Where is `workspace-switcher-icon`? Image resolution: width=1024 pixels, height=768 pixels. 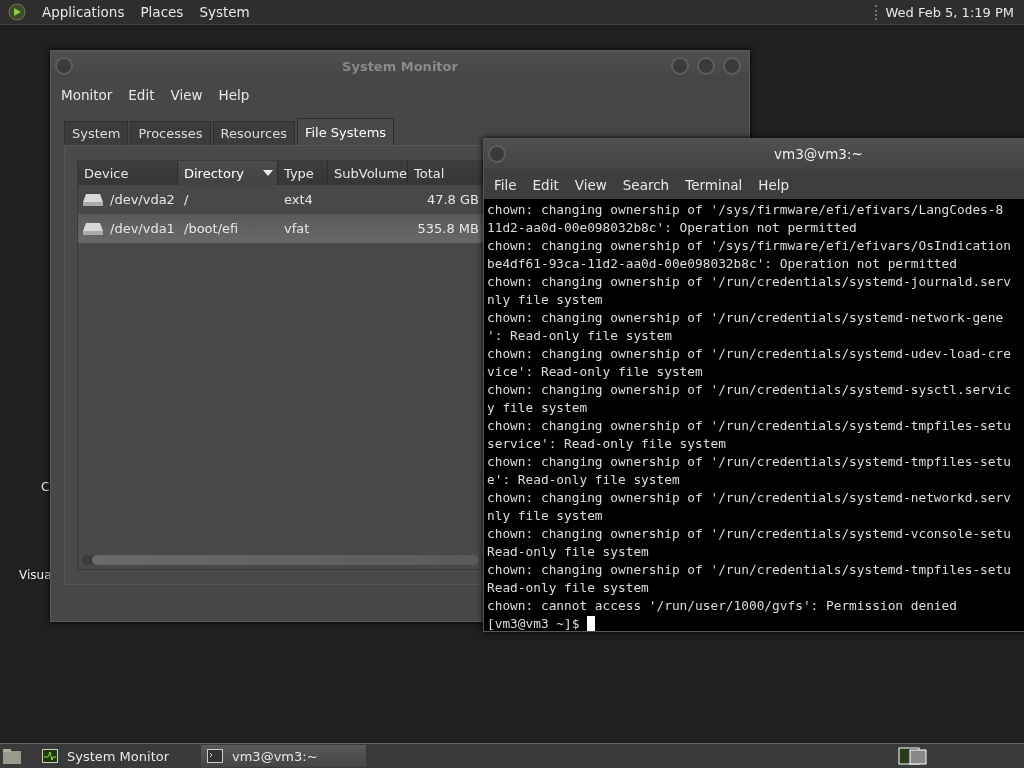
workspace-switcher-icon is located at coordinates (913, 756).